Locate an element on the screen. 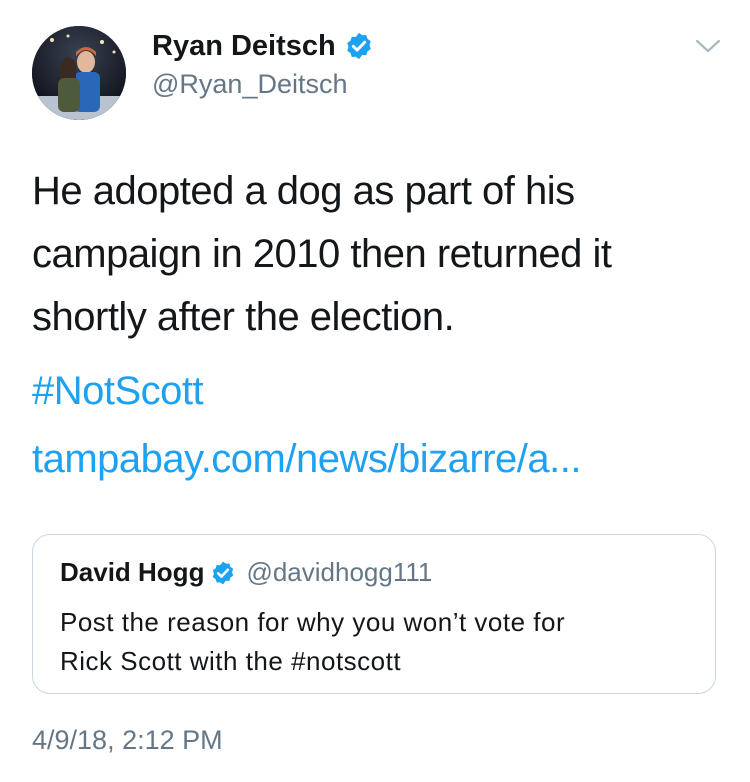  author-name-text: Ryan Deitsch is located at coordinates (244, 46).